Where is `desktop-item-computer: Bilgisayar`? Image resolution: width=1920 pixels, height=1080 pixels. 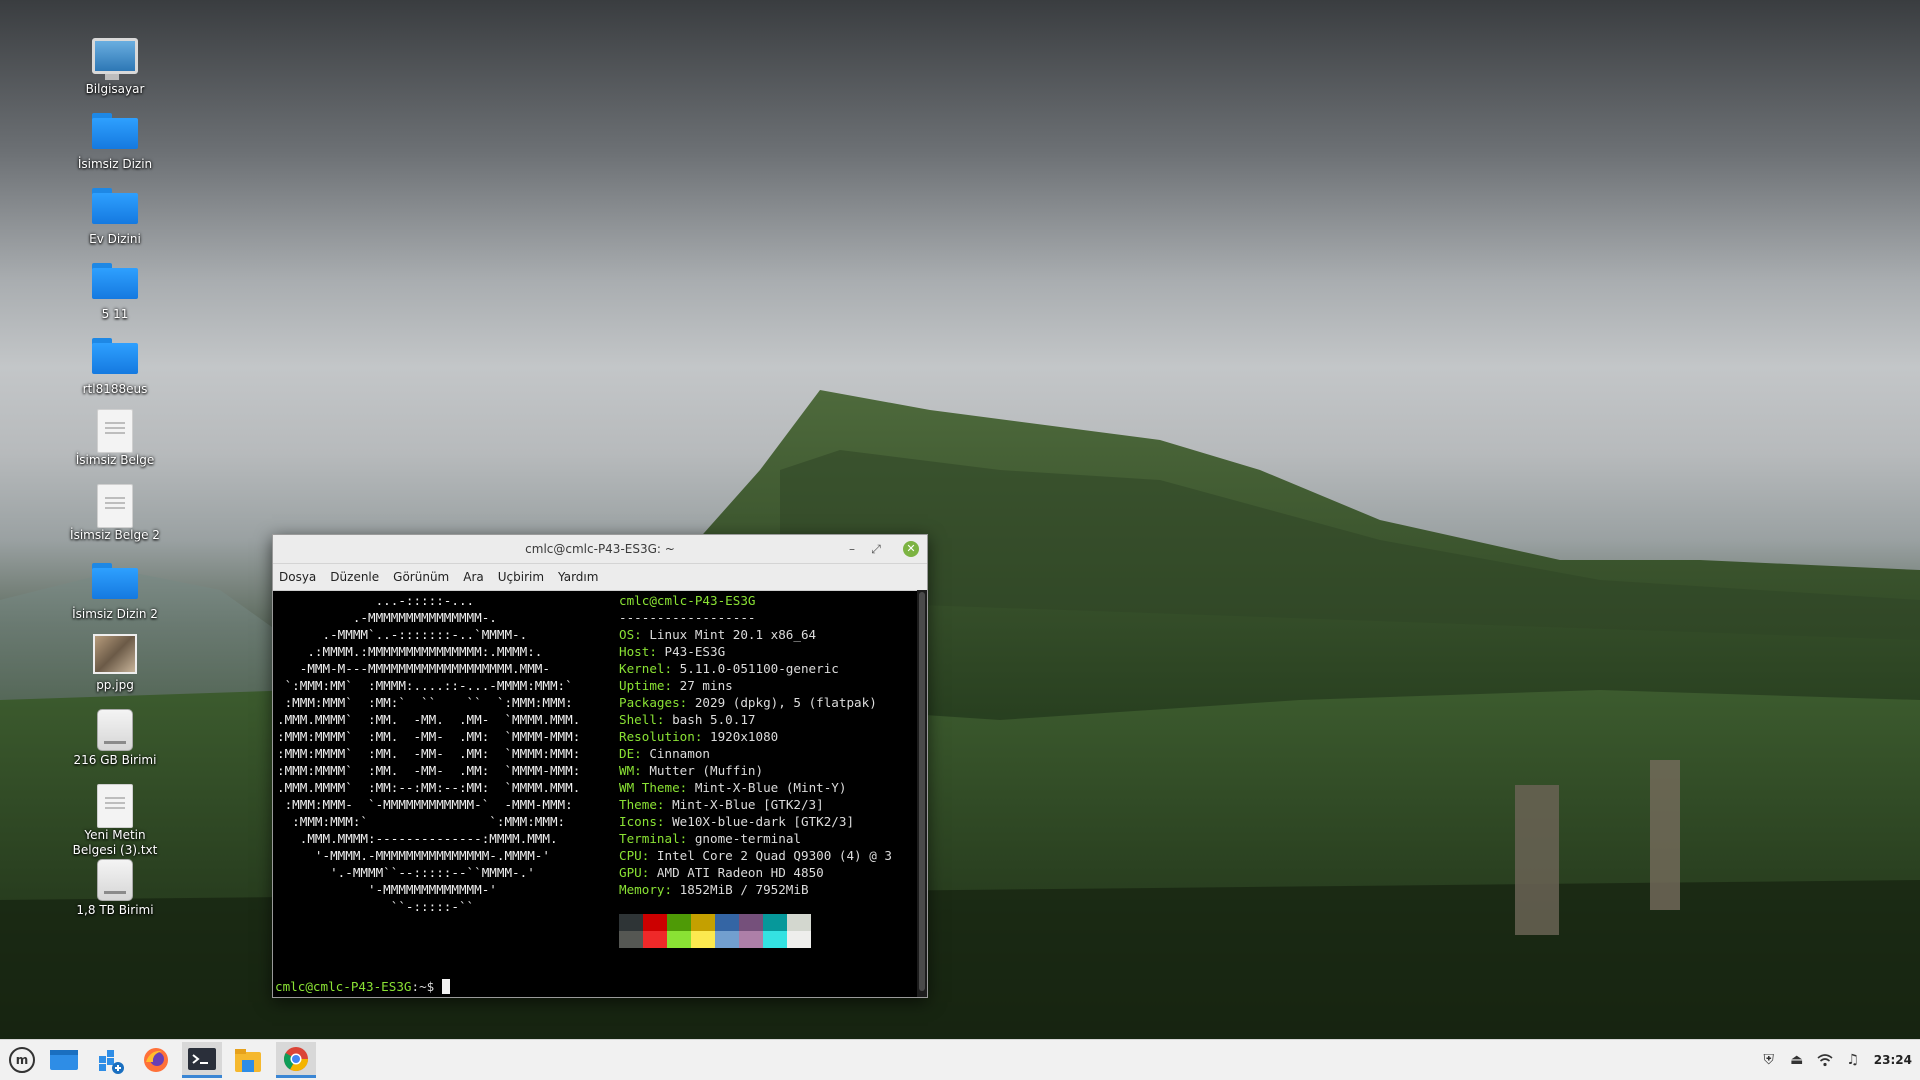 desktop-item-computer: Bilgisayar is located at coordinates (115, 65).